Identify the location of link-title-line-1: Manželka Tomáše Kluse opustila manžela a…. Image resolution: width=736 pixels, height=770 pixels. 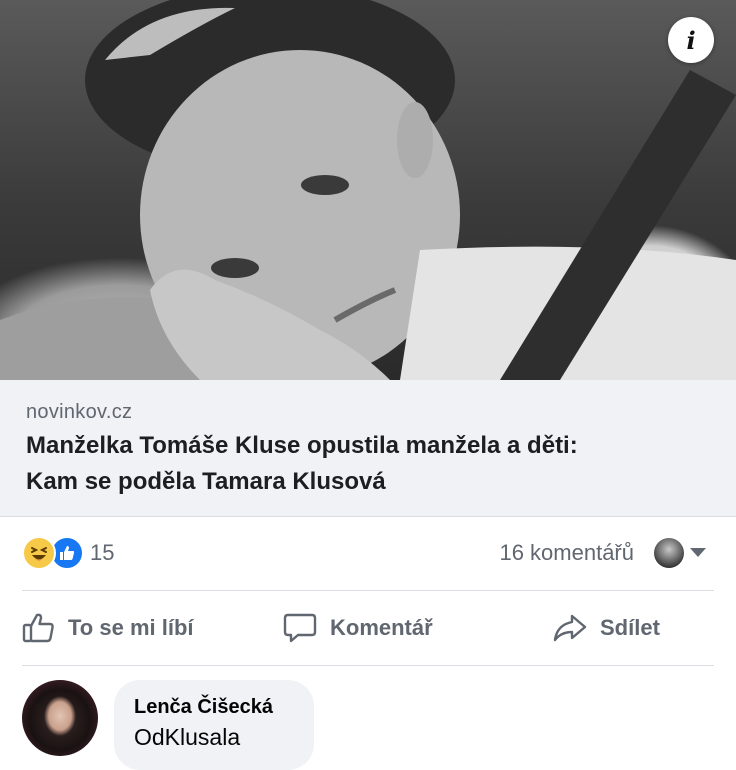
(302, 445).